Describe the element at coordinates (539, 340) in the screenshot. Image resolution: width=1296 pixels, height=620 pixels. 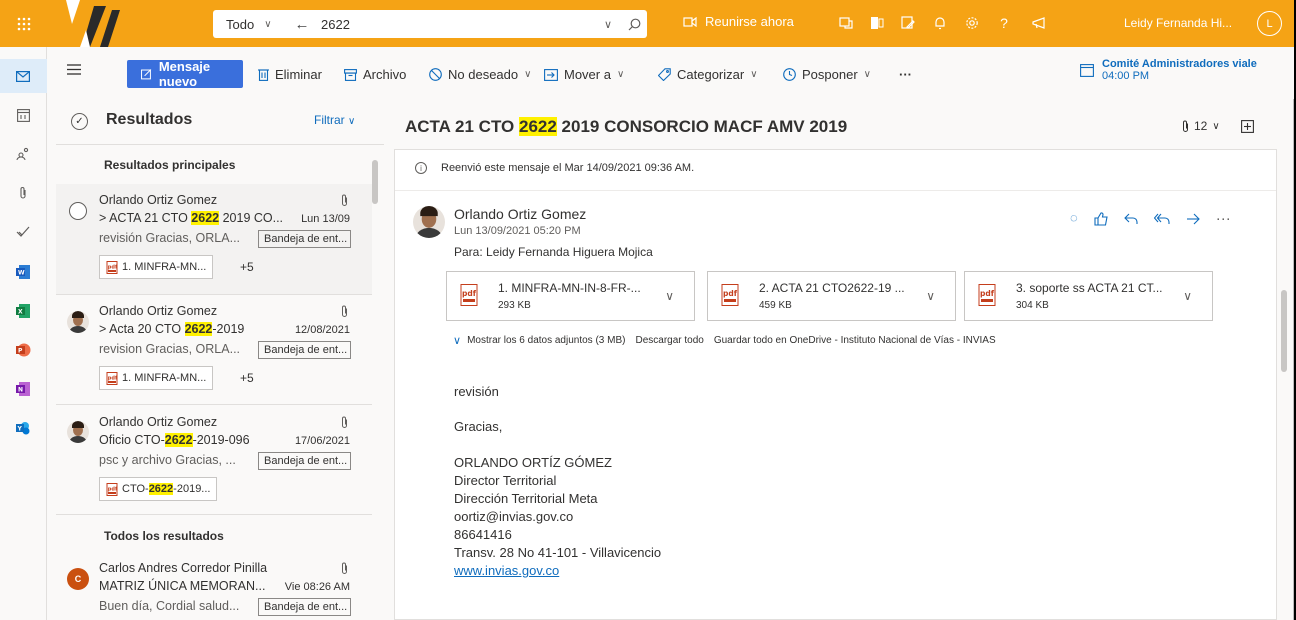
I see `show-all-attachments: ∨ Mostrar los 6 datos adjuntos (3 MB)` at that location.